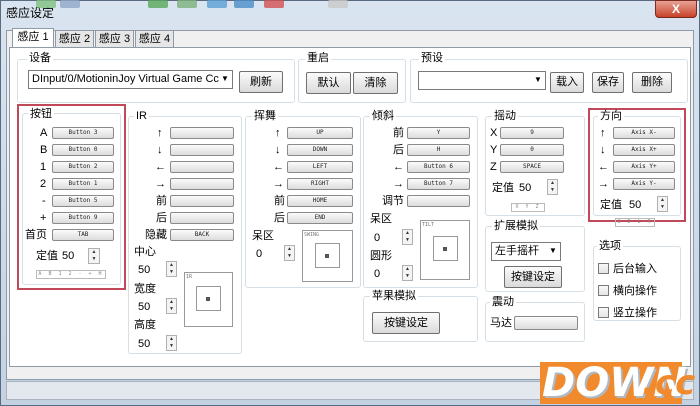 This screenshot has height=406, width=700. What do you see at coordinates (171, 306) in the screenshot?
I see `ir-width-spinner: ▲ ▼` at bounding box center [171, 306].